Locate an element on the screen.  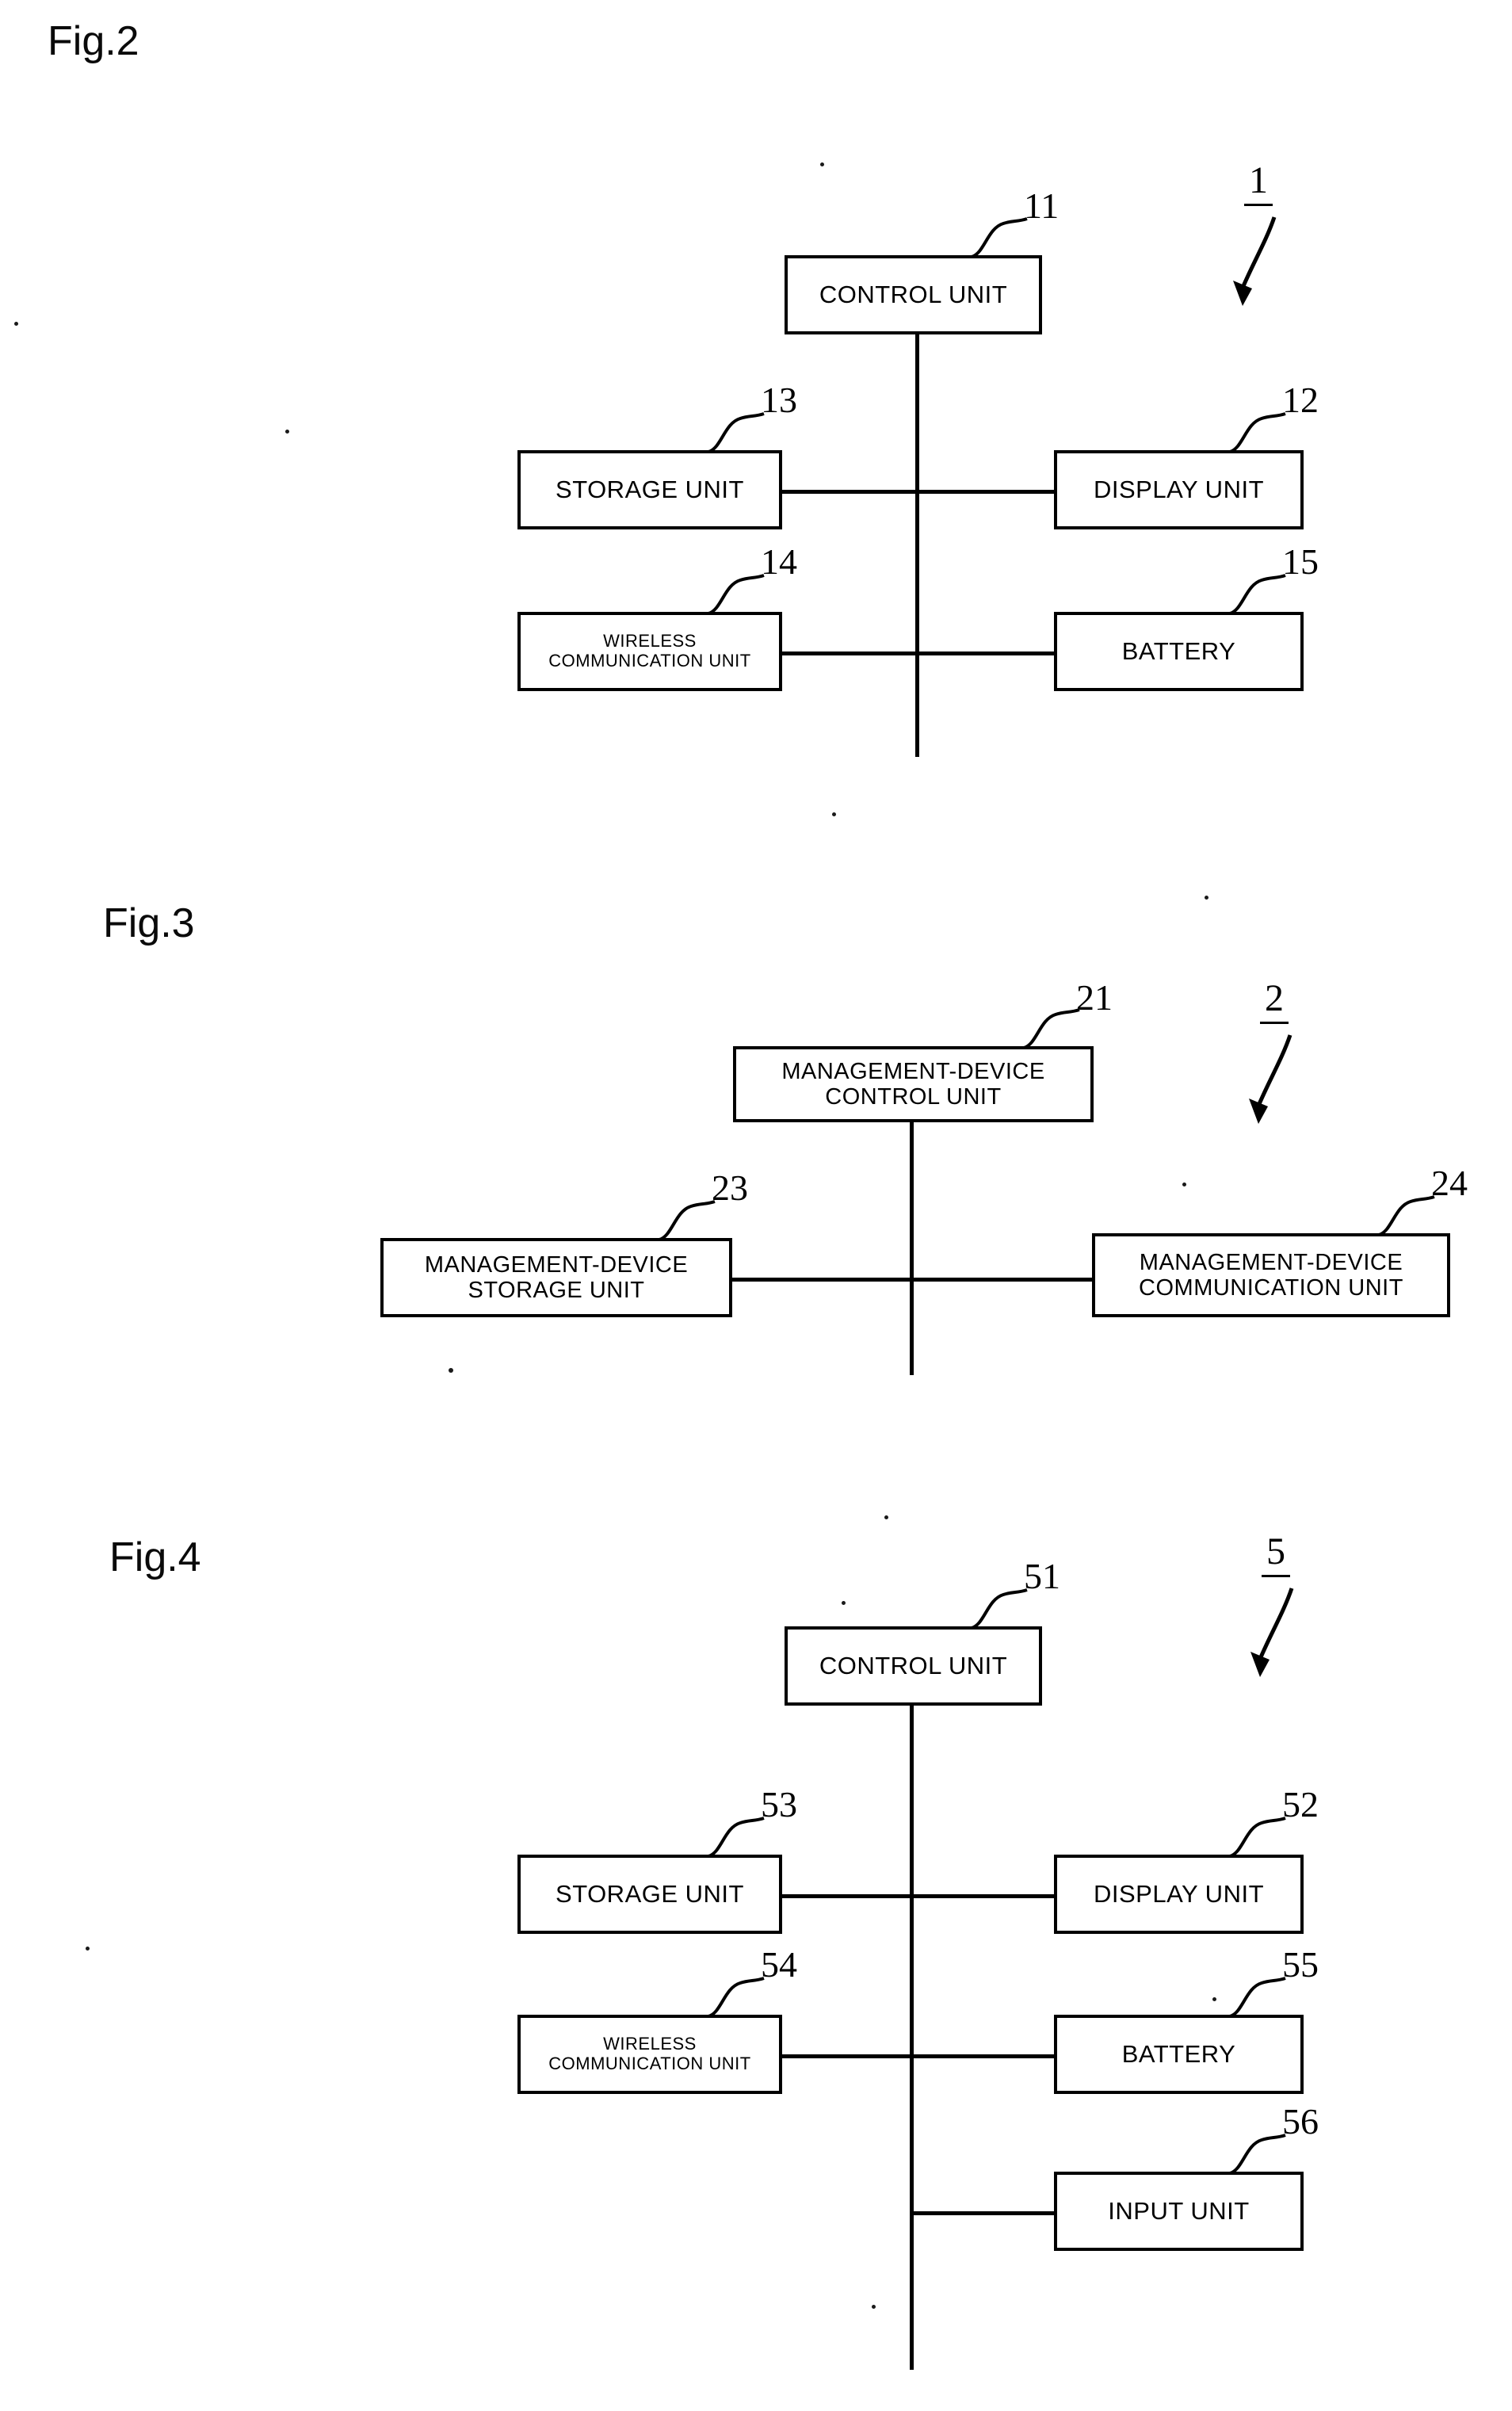
fig4-input-unit-label: INPUT UNIT is located at coordinates (1179, 2210).